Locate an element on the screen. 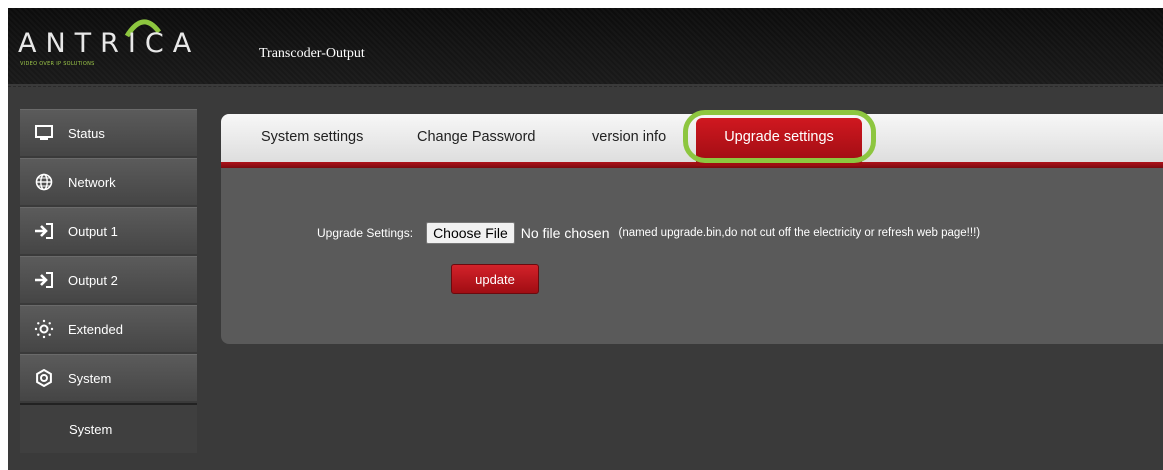  globe-icon is located at coordinates (44, 182).